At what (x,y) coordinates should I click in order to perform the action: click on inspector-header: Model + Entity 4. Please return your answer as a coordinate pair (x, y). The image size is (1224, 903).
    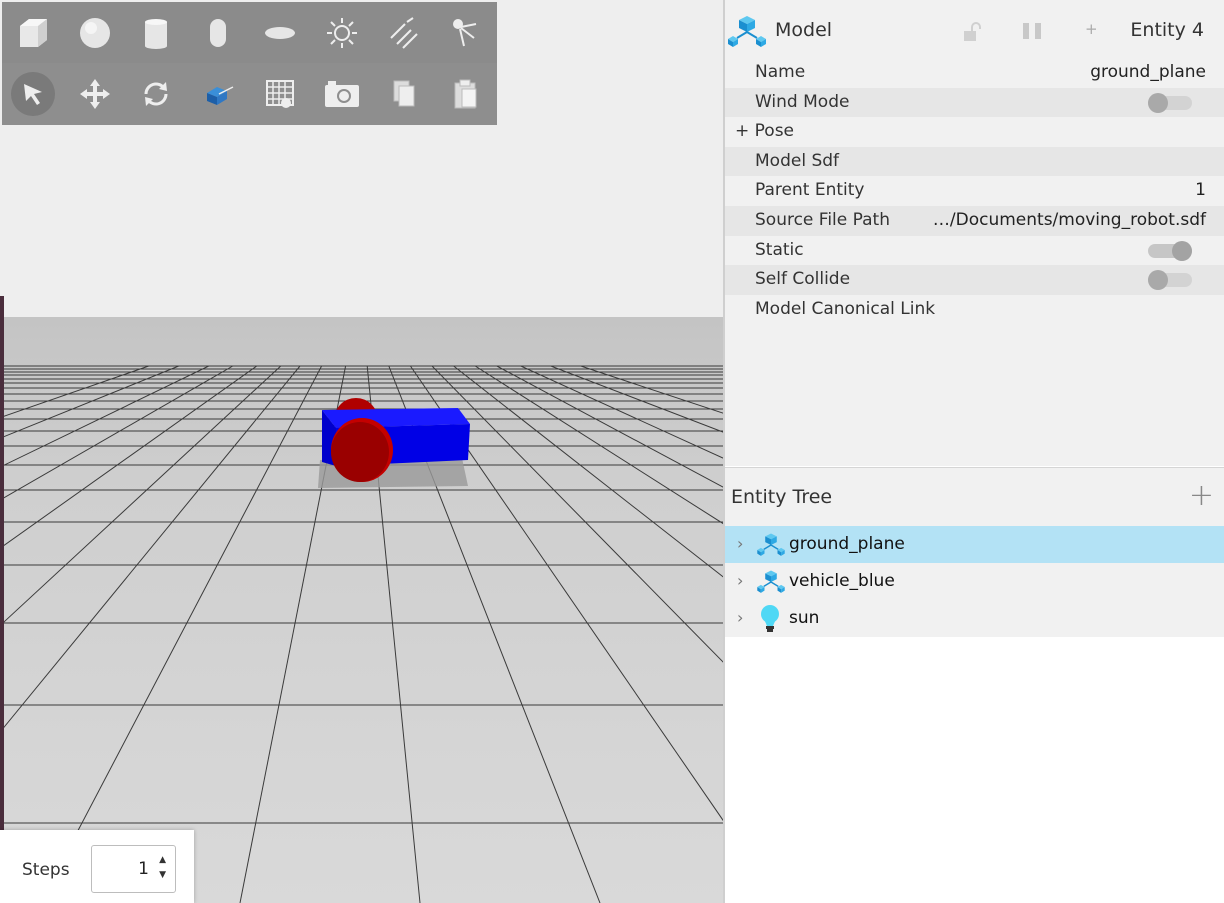
    Looking at the image, I should click on (974, 31).